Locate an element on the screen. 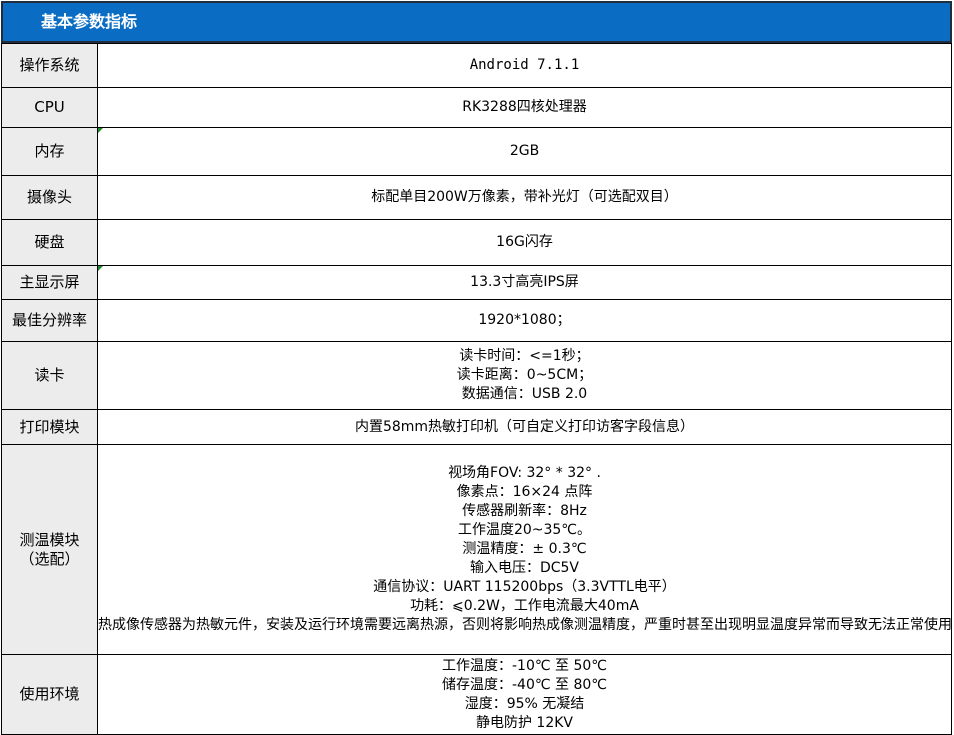  table-row: 内存 2GB is located at coordinates (476, 151).